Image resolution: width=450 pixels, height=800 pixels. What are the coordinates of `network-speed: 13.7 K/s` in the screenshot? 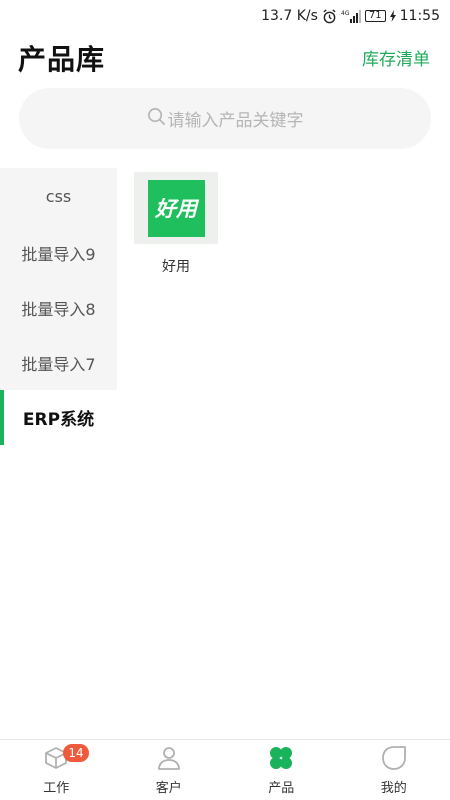 It's located at (289, 16).